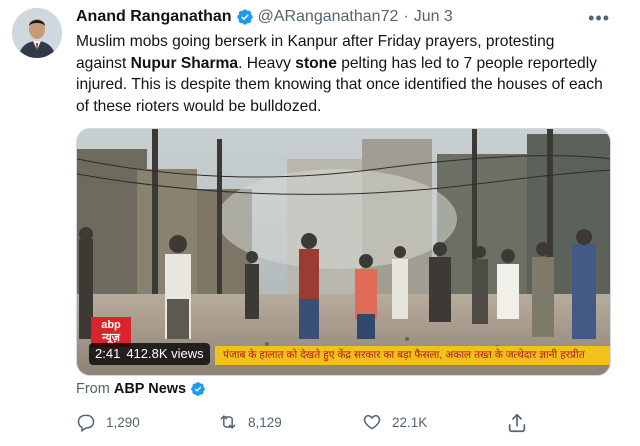  I want to click on avatar-photo, so click(37, 33).